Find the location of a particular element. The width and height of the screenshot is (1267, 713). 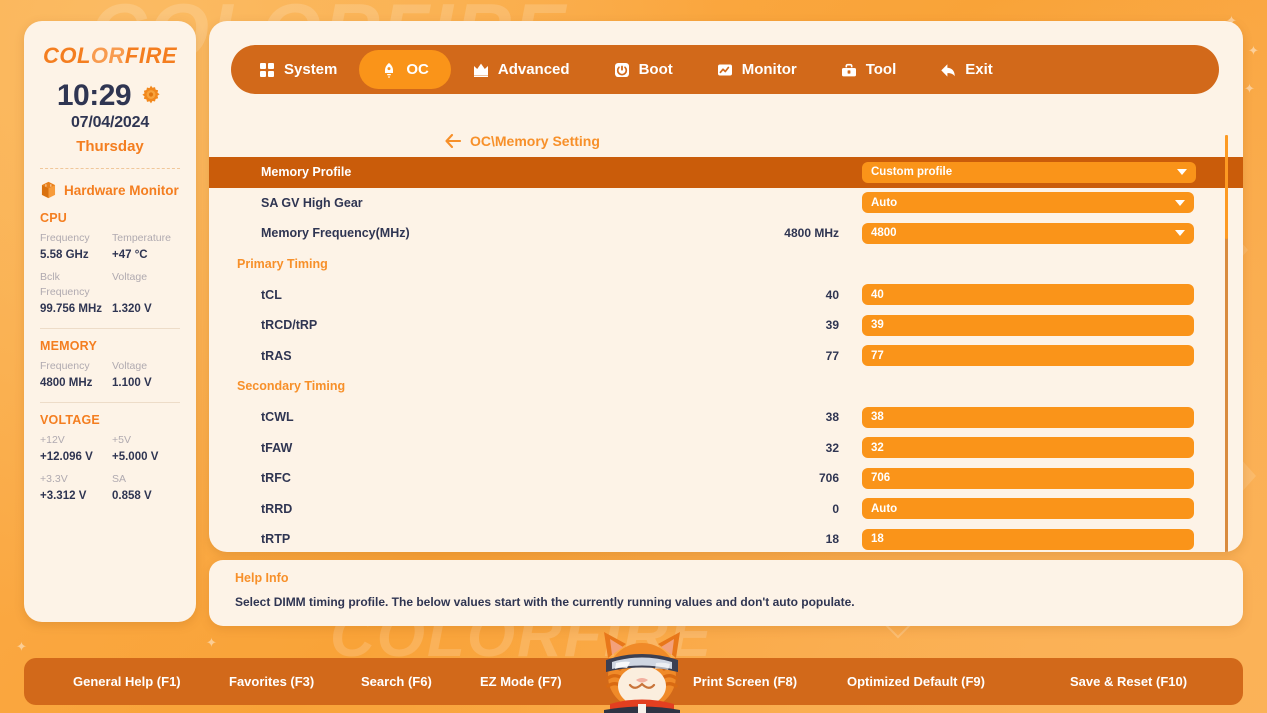

hw-value: 4800 MHz is located at coordinates (66, 383).